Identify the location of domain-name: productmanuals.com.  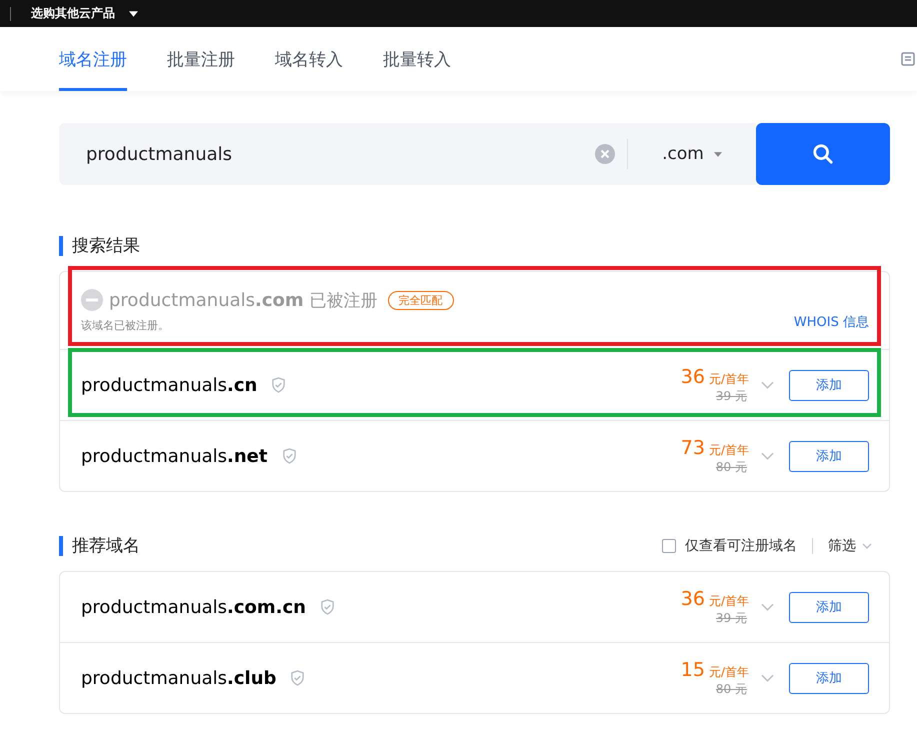
(206, 300).